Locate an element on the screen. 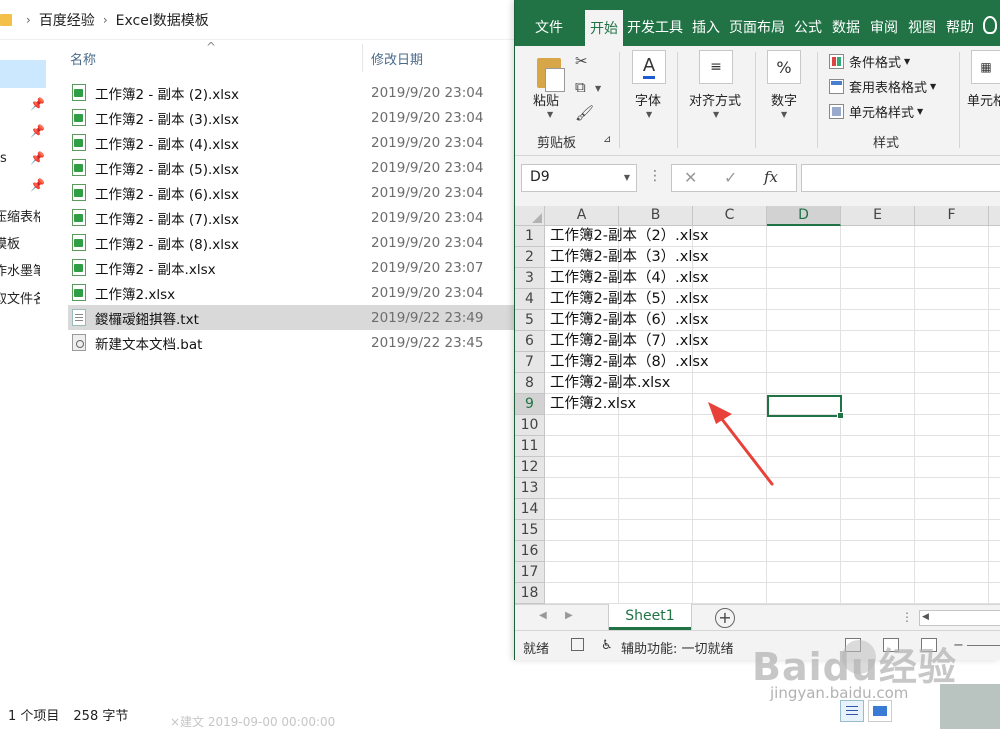  row-header: 17 is located at coordinates (530, 572).